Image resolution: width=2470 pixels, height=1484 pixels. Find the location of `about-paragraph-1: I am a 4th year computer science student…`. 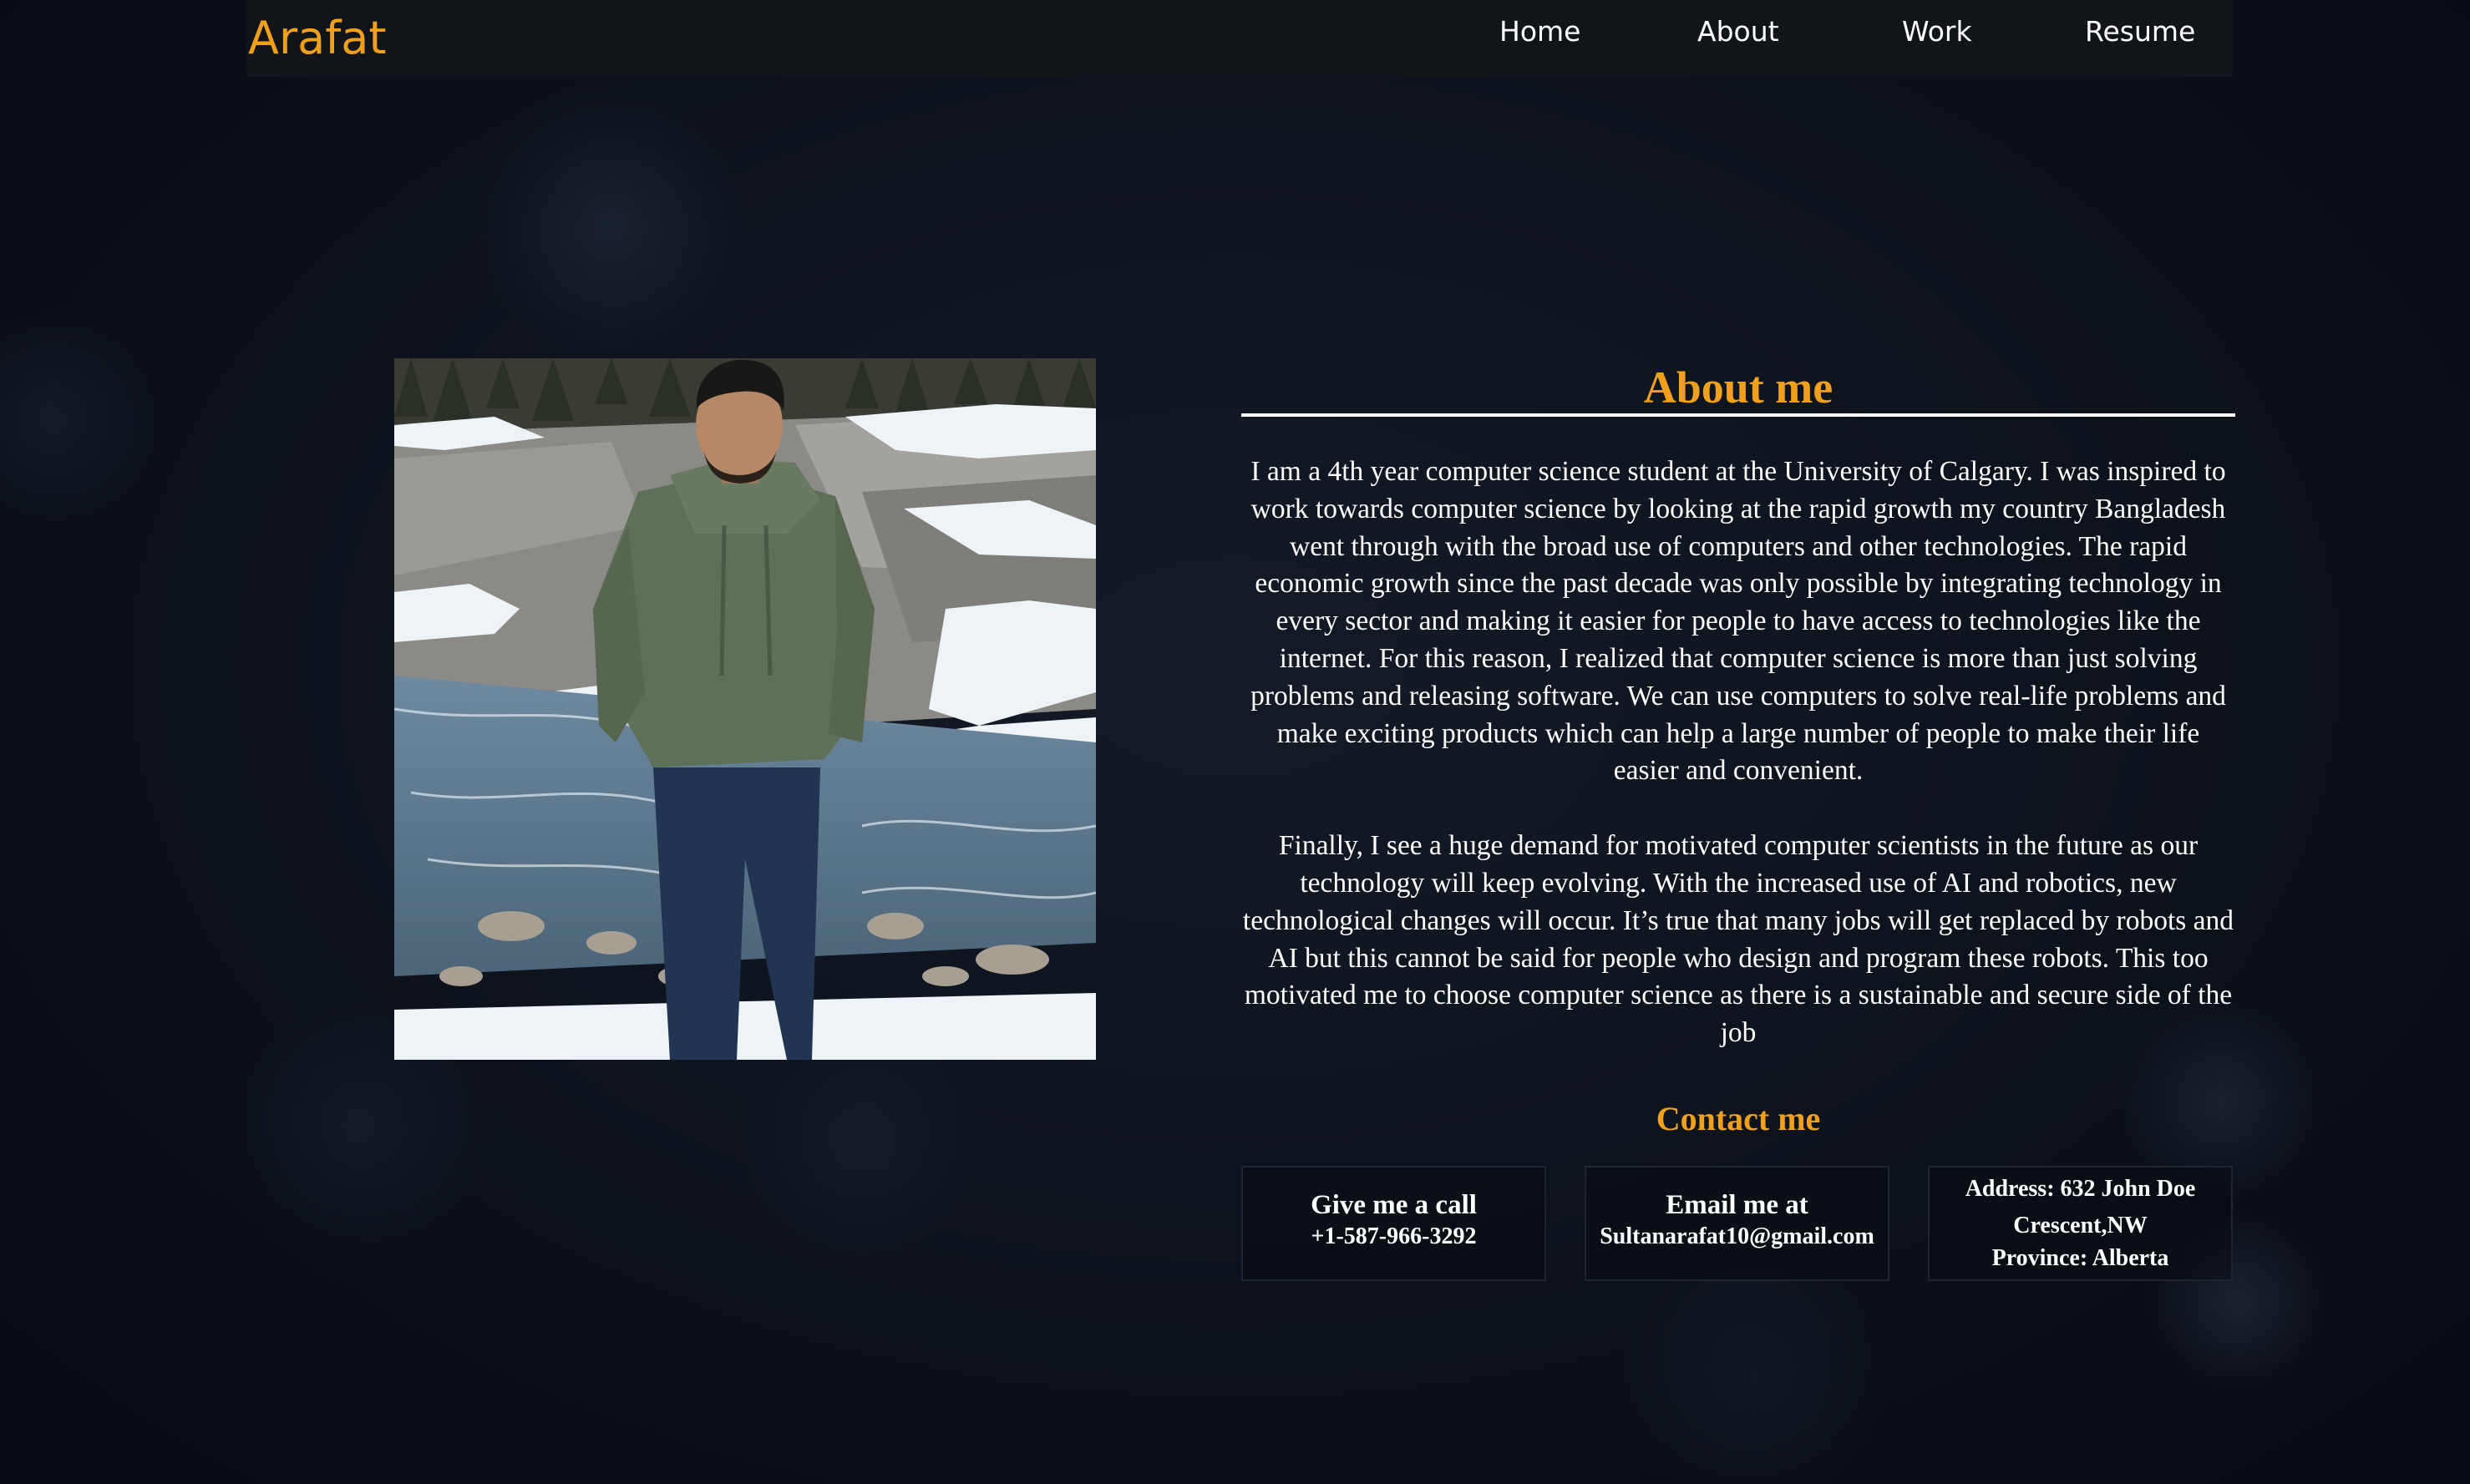

about-paragraph-1: I am a 4th year computer science student… is located at coordinates (1738, 621).